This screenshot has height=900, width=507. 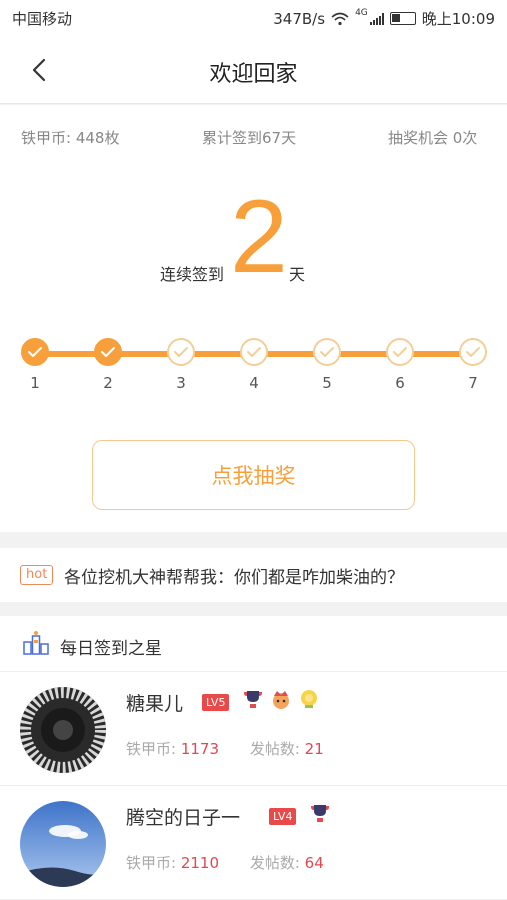 I want to click on stars-title: 每日签到之星, so click(x=111, y=649).